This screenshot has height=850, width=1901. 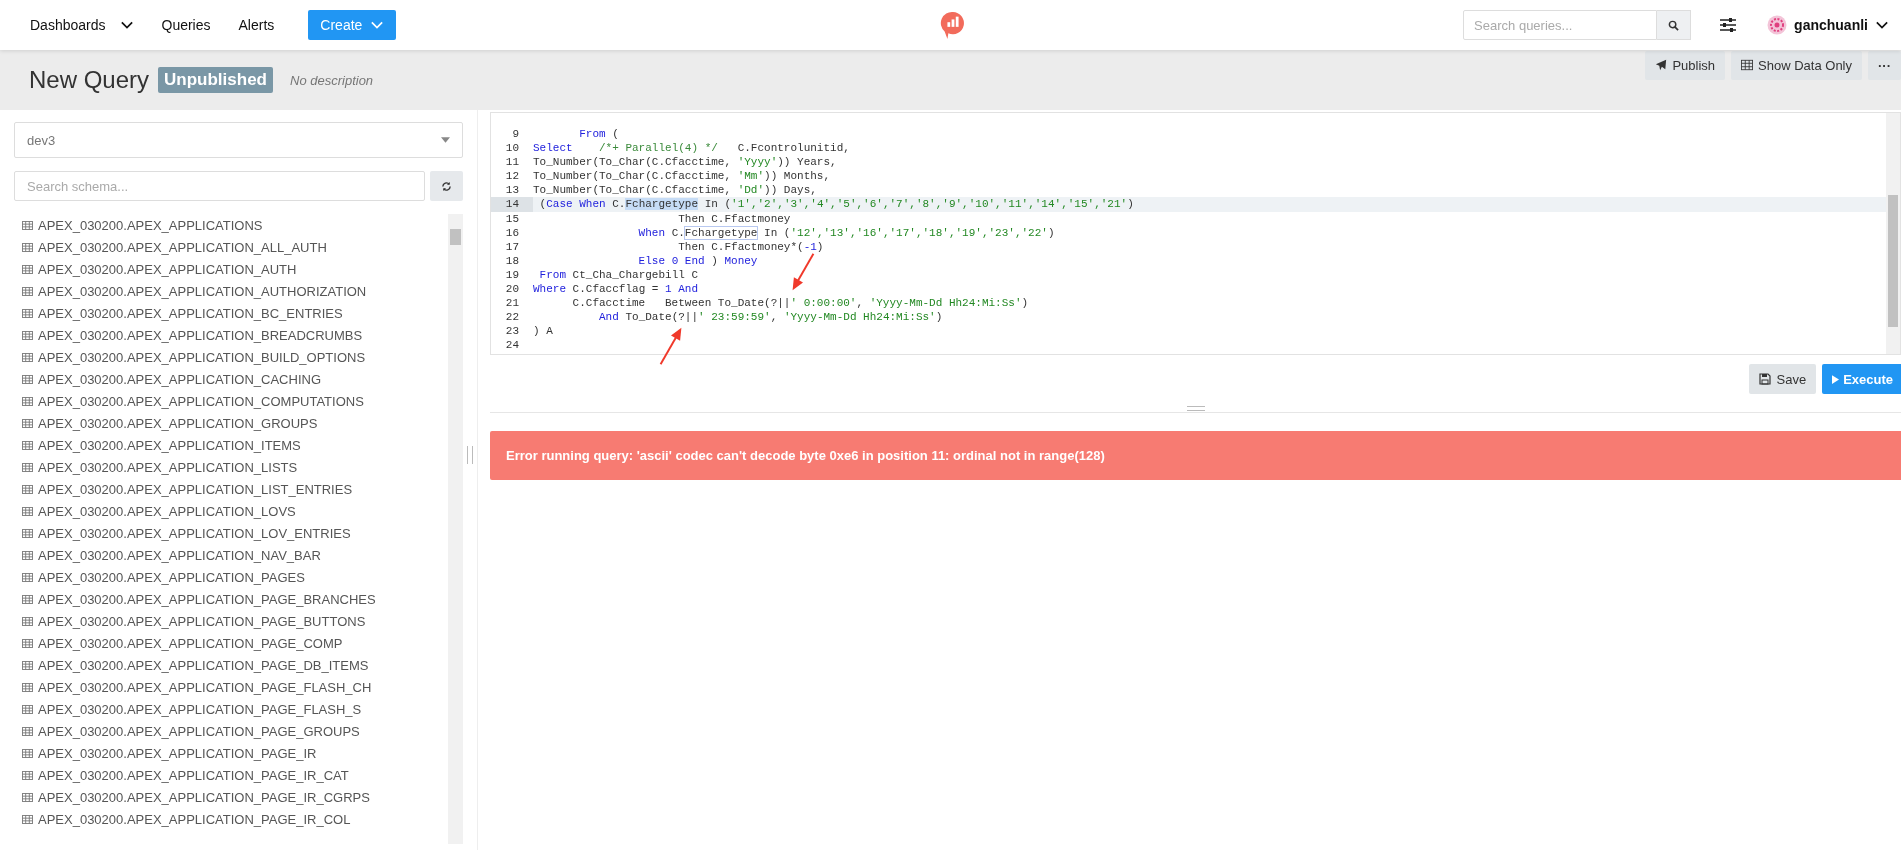 I want to click on search-button, so click(x=1674, y=25).